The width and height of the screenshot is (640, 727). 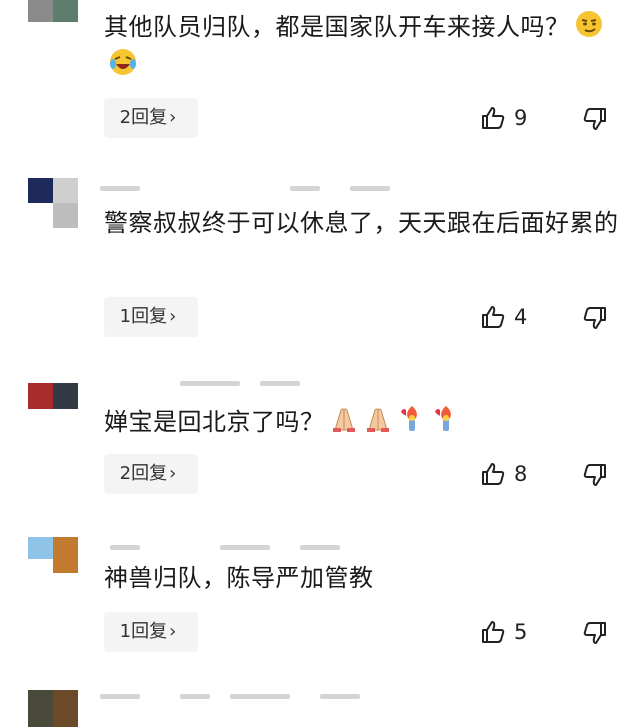 I want to click on like-button: 8, so click(x=510, y=474).